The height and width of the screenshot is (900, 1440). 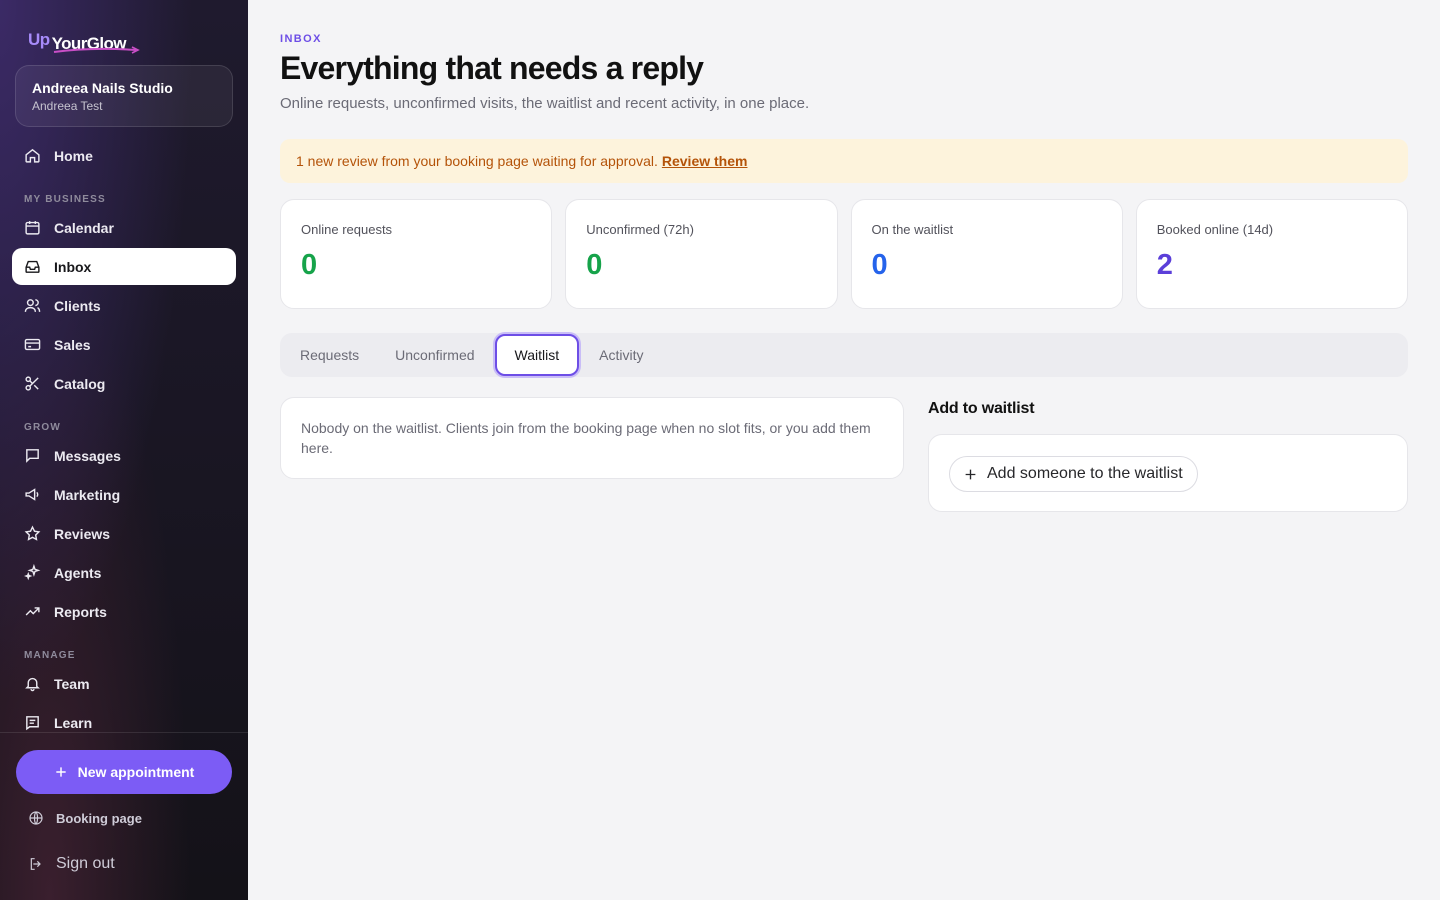 What do you see at coordinates (78, 572) in the screenshot?
I see `sidebar-item-label: Agents` at bounding box center [78, 572].